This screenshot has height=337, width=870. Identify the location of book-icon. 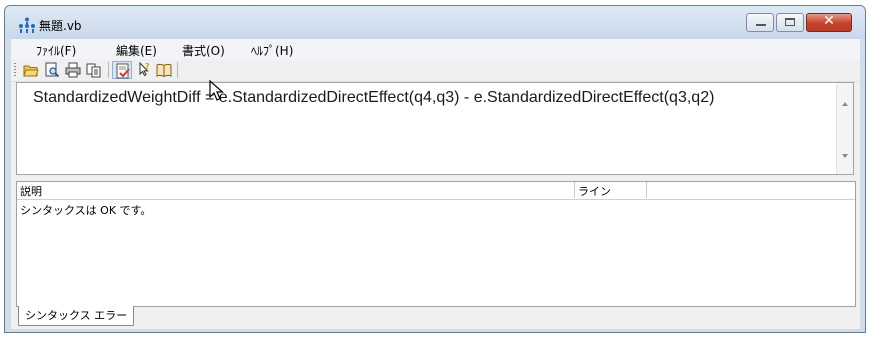
(164, 70).